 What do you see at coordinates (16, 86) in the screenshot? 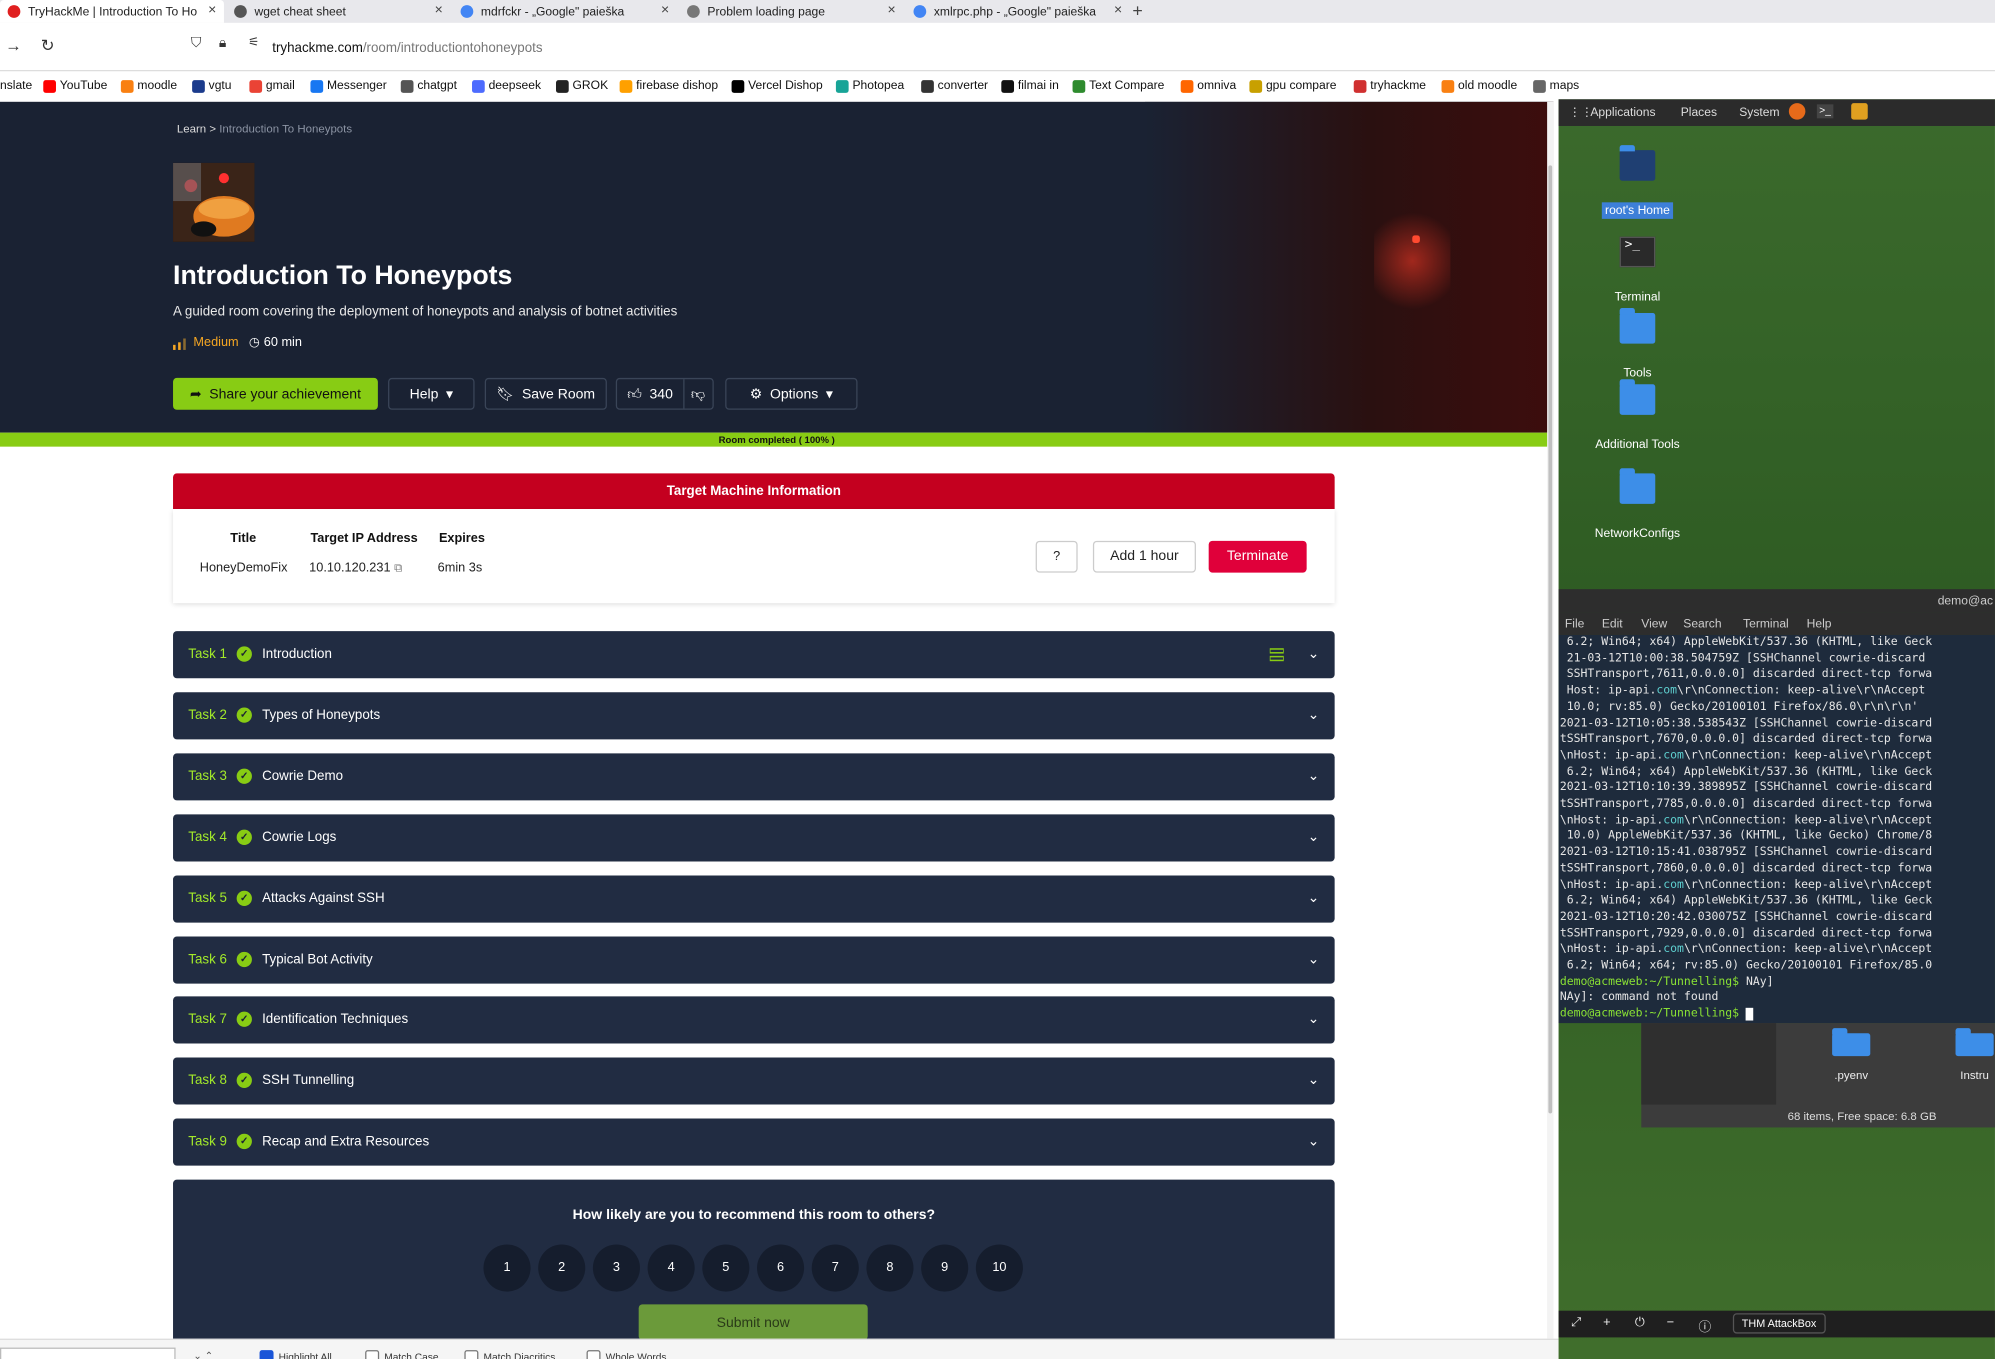
I see `bookmark-item: nslate` at bounding box center [16, 86].